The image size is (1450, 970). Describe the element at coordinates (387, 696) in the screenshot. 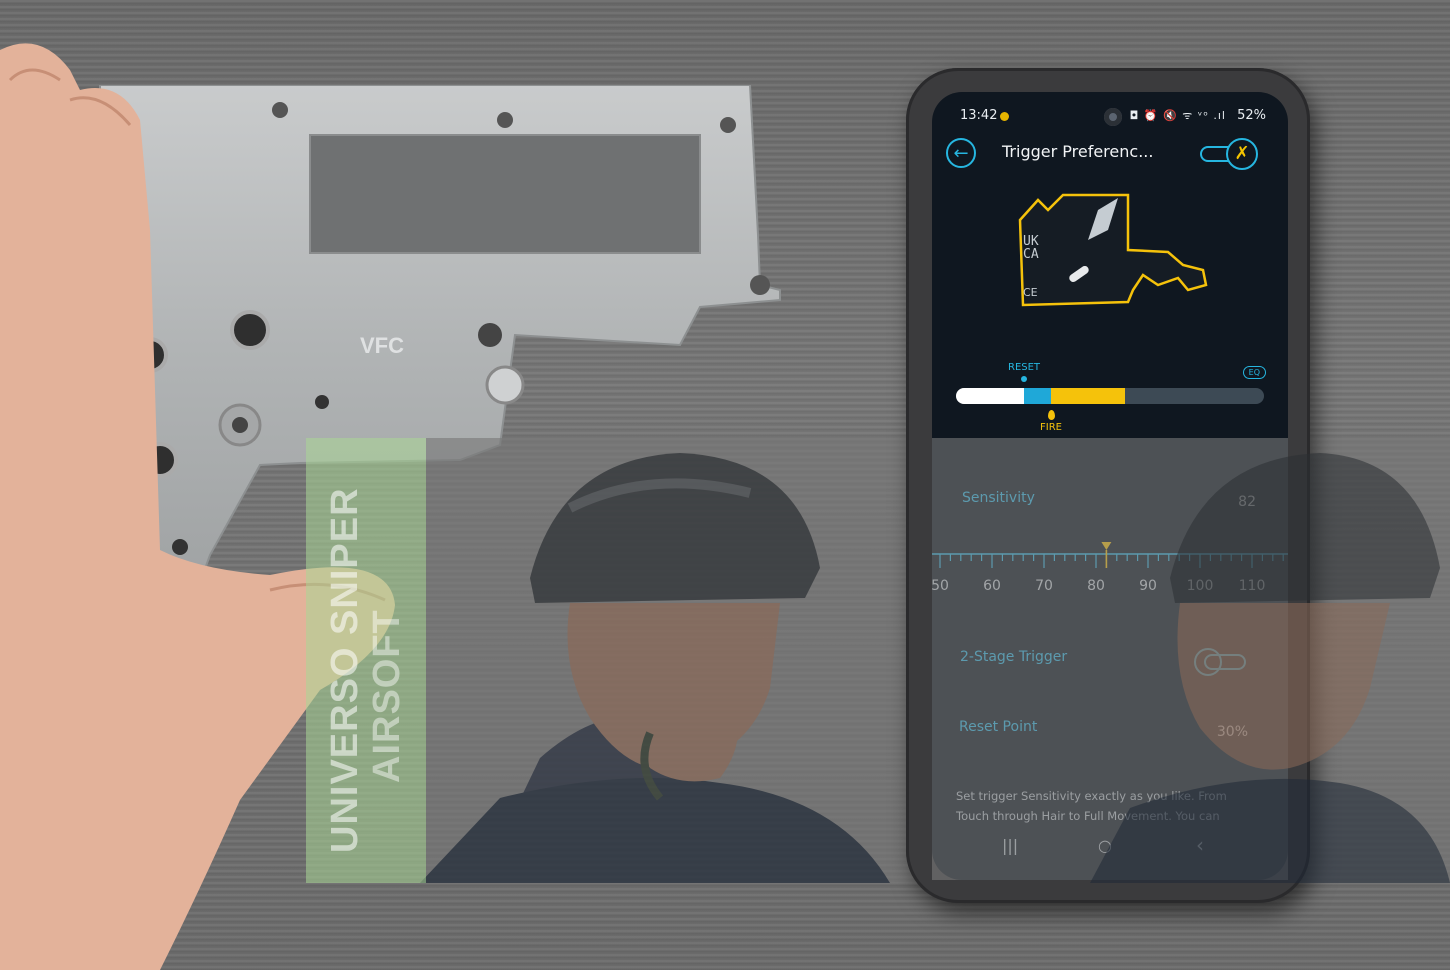

I see `watermark-line-2: AIRSOFT` at that location.